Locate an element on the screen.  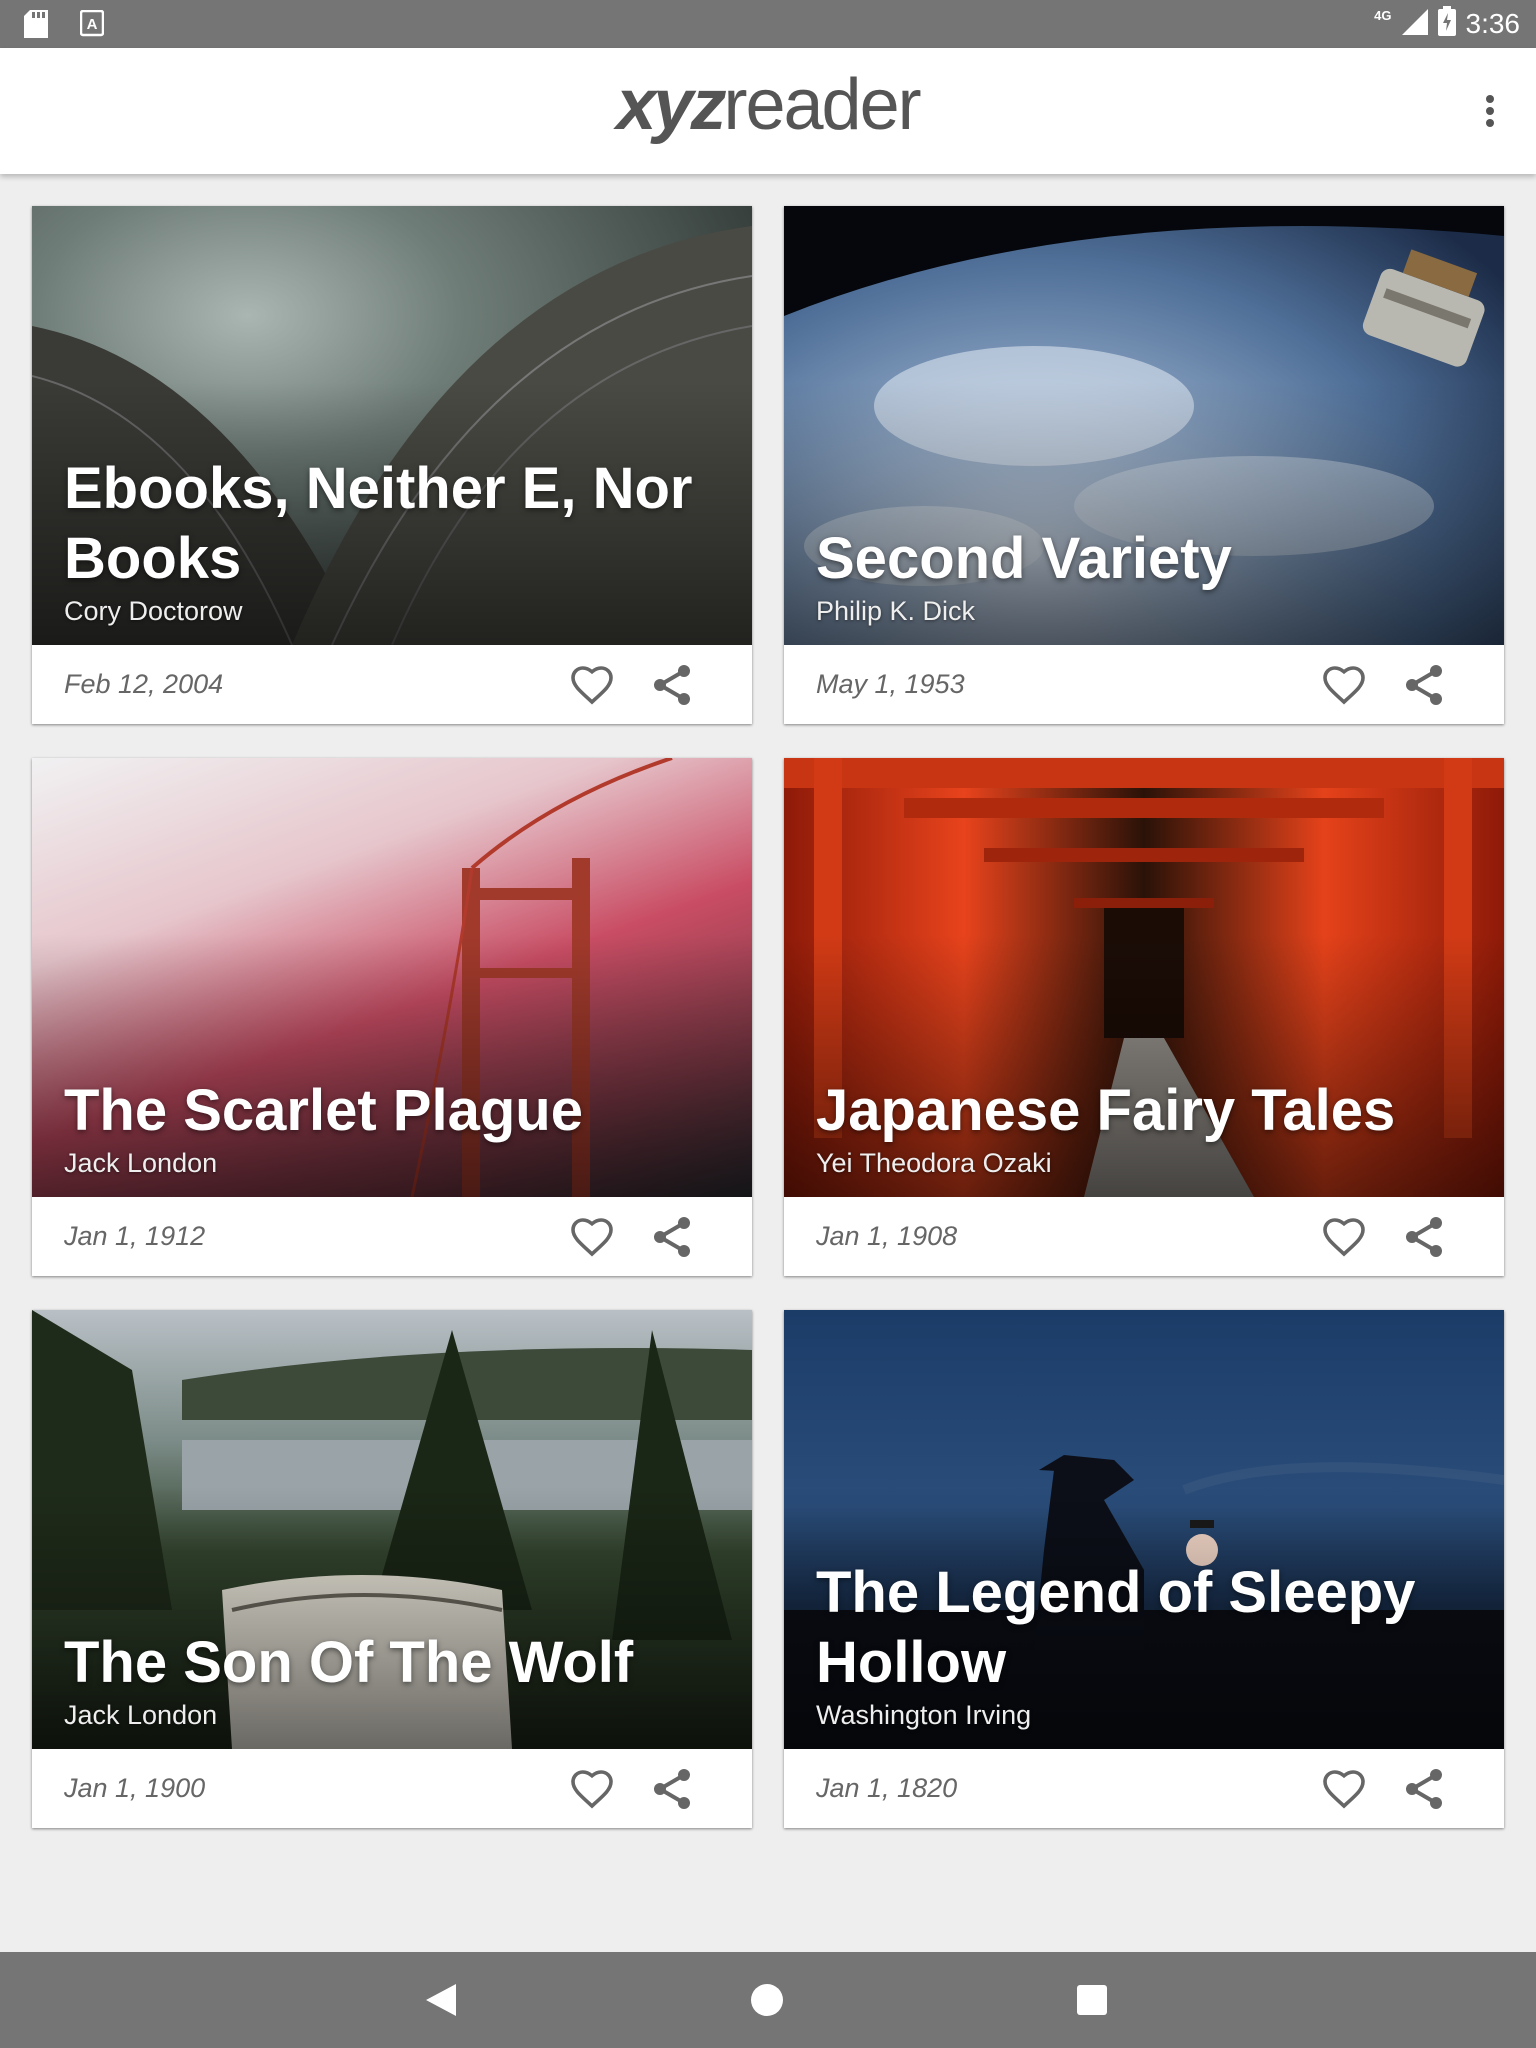
article-date: Feb 12, 2004 is located at coordinates (144, 684).